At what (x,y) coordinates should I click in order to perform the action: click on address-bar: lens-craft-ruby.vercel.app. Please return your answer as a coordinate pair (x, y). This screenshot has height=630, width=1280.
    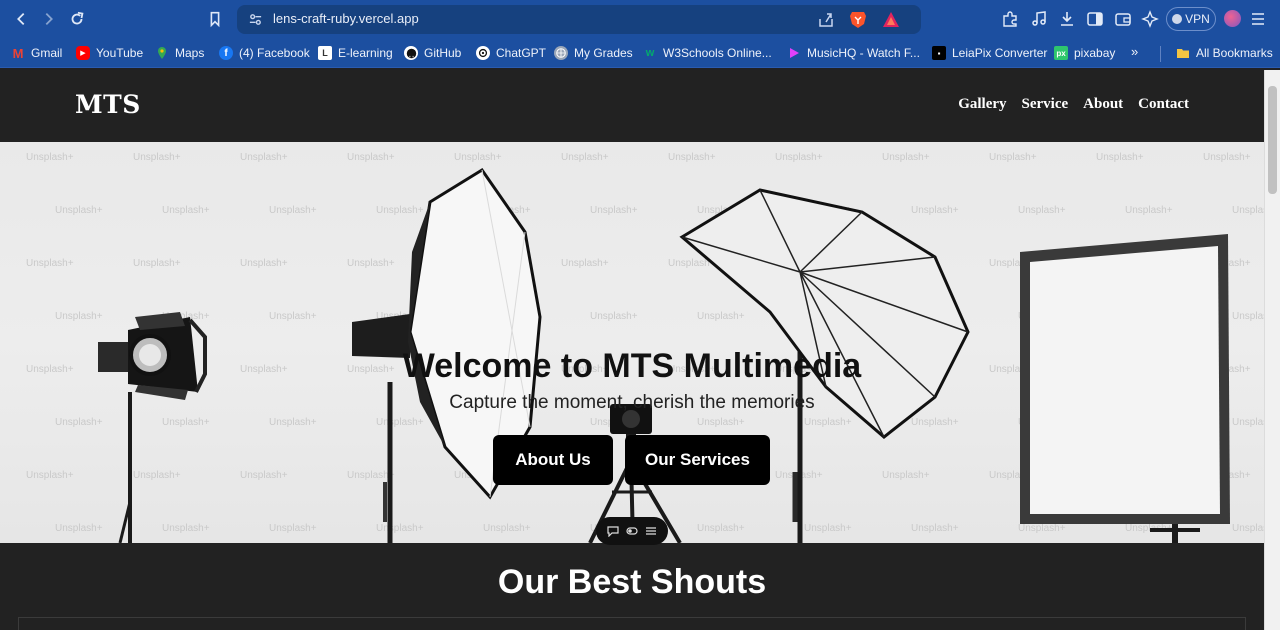
    Looking at the image, I should click on (579, 19).